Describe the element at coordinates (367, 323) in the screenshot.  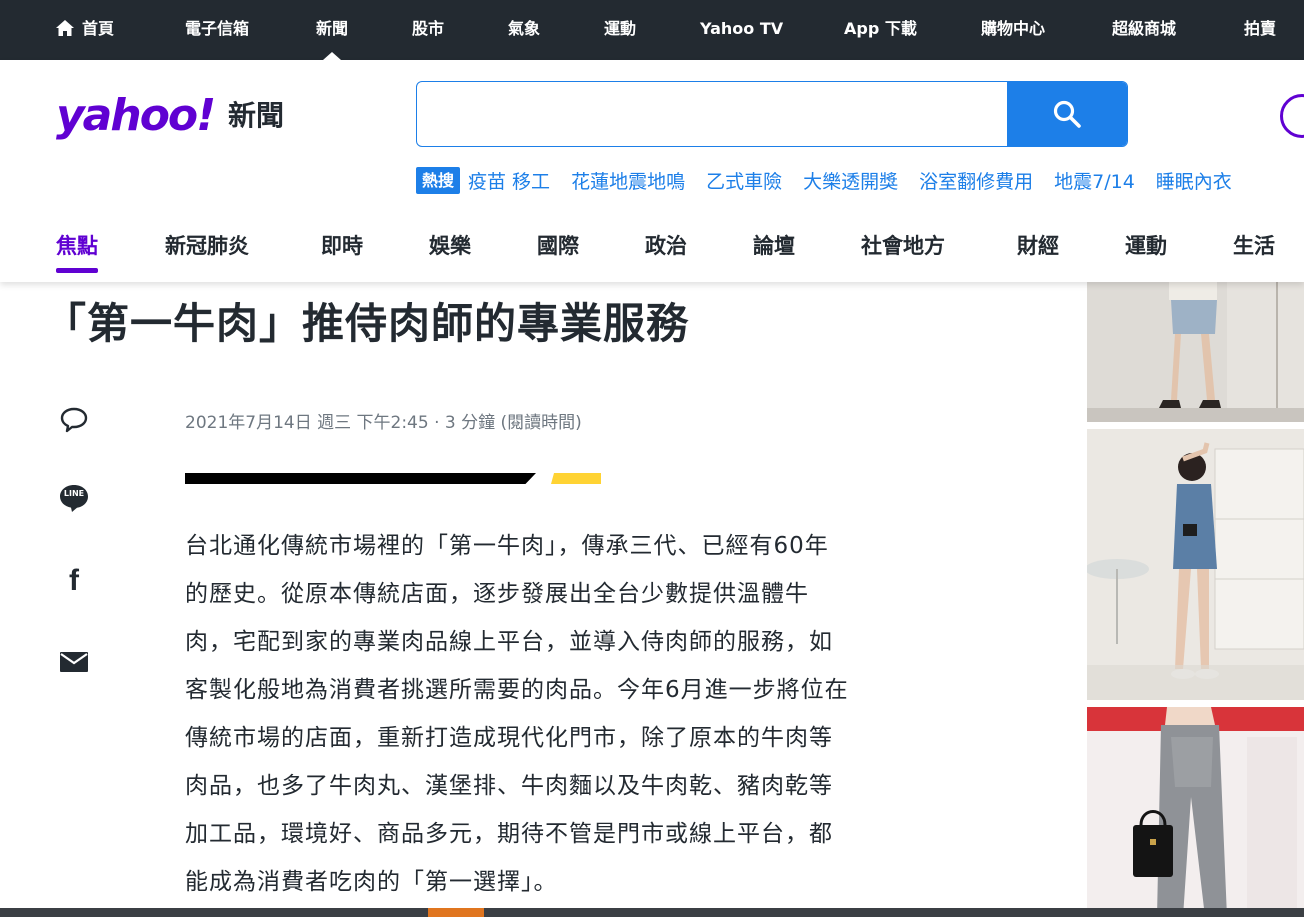
I see `article-headline: 「第一牛肉」推侍肉師的專業服務` at that location.